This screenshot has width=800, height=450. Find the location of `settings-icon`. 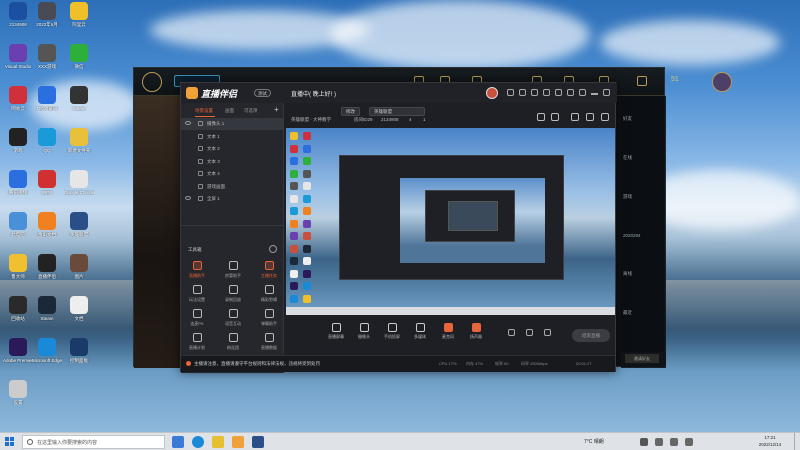

settings-icon is located at coordinates (642, 81).